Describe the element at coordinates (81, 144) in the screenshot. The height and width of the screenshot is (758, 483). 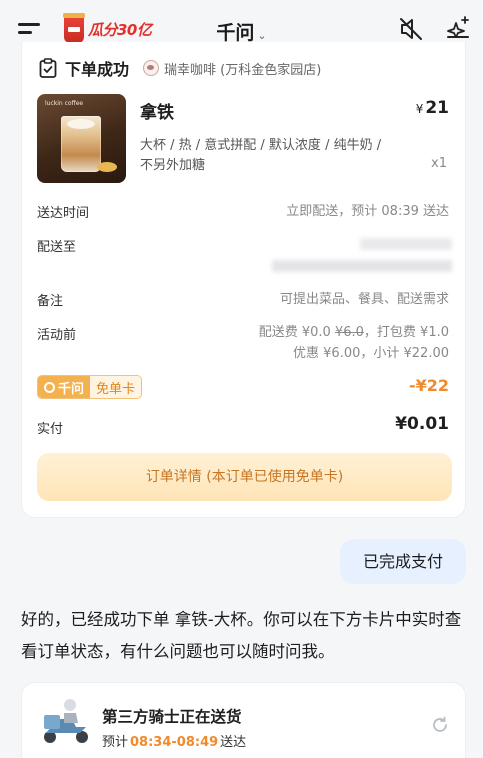
I see `latte-glass` at that location.